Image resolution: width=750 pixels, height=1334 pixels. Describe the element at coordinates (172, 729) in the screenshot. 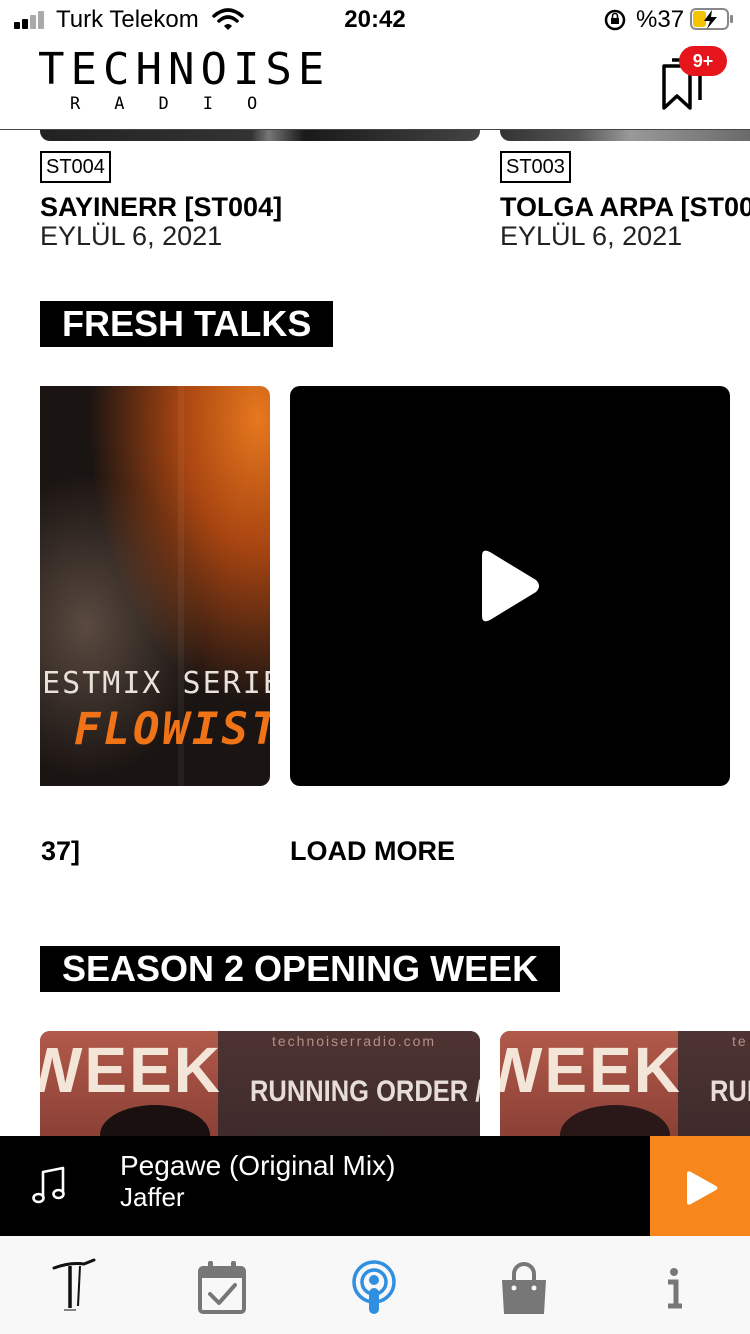

I see `card-artist-text: FLOWIST` at that location.